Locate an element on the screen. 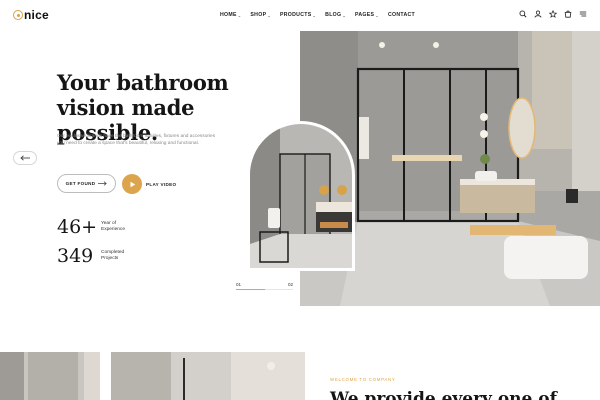 The width and height of the screenshot is (600, 400). stat-label: Completed Projects is located at coordinates (121, 256).